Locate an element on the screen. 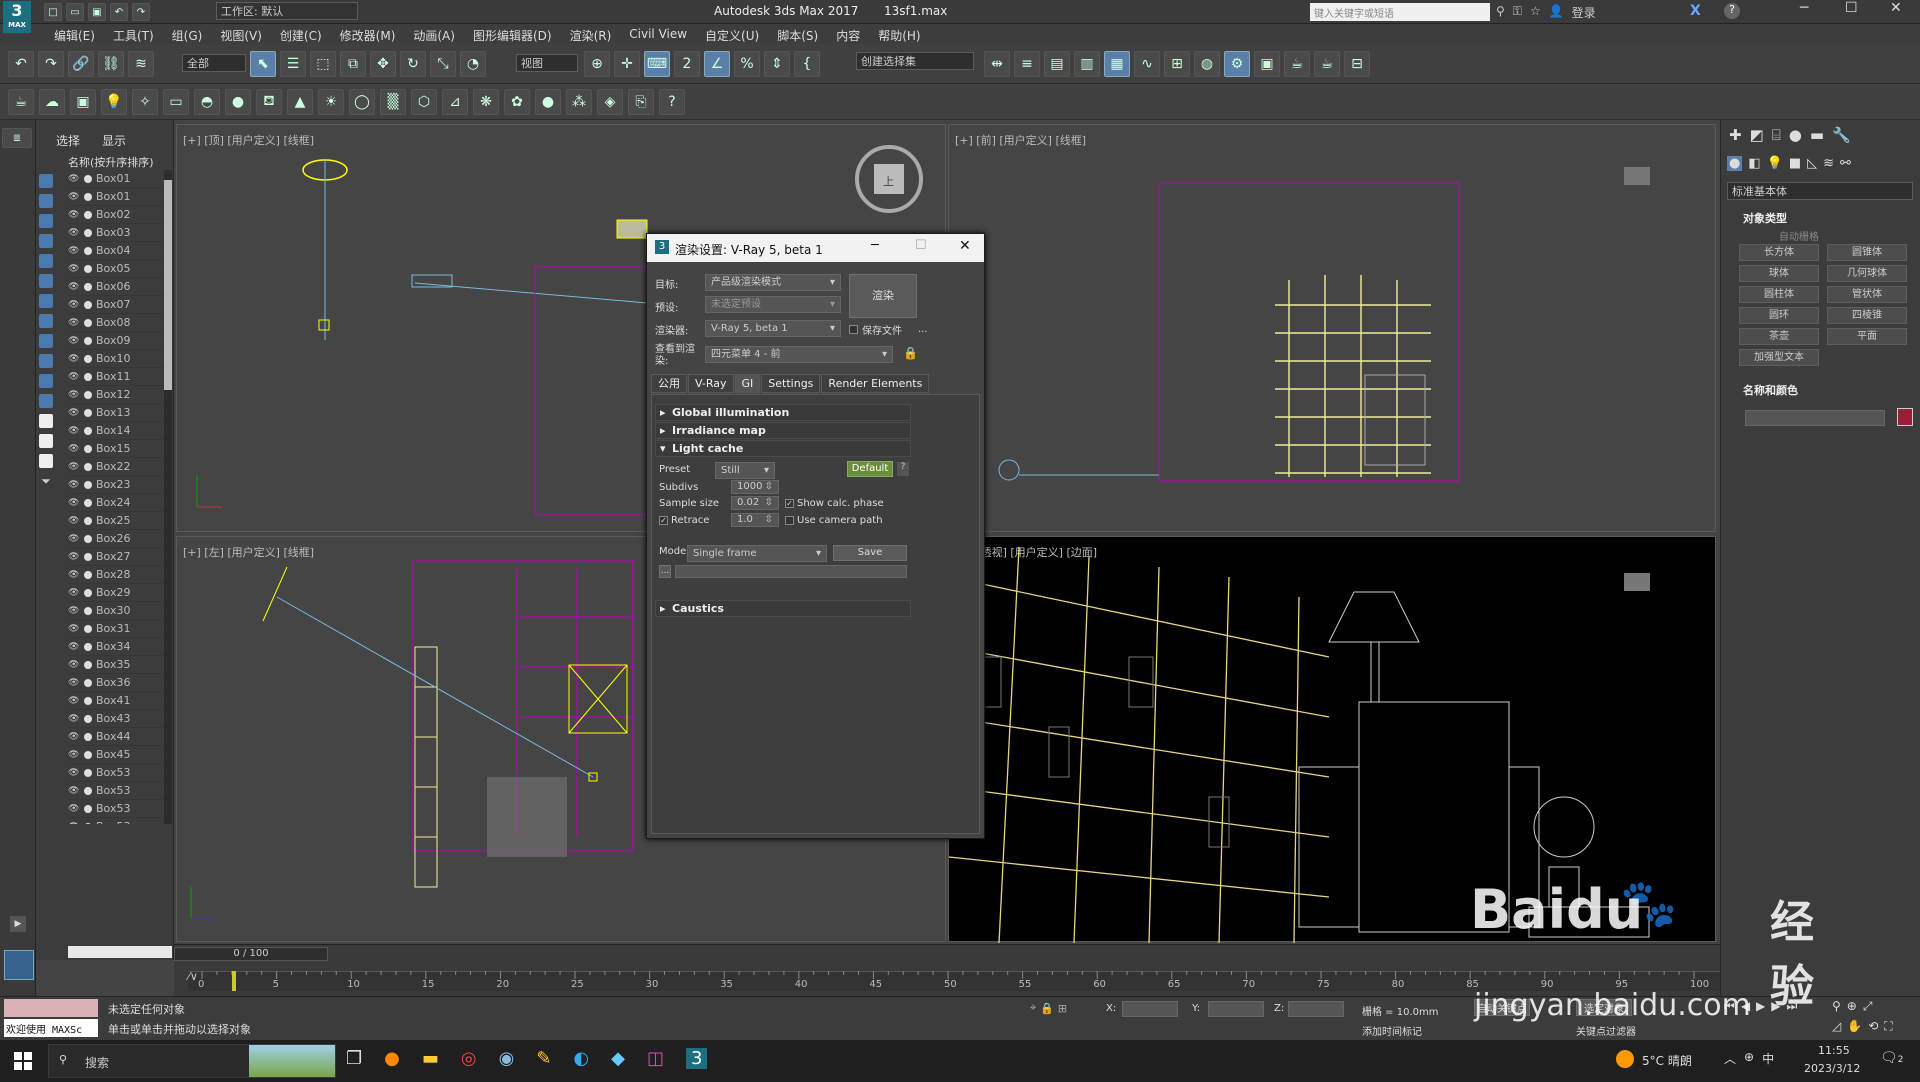 The width and height of the screenshot is (1920, 1082). scene-list-item: 👁 Box03 is located at coordinates (116, 233).